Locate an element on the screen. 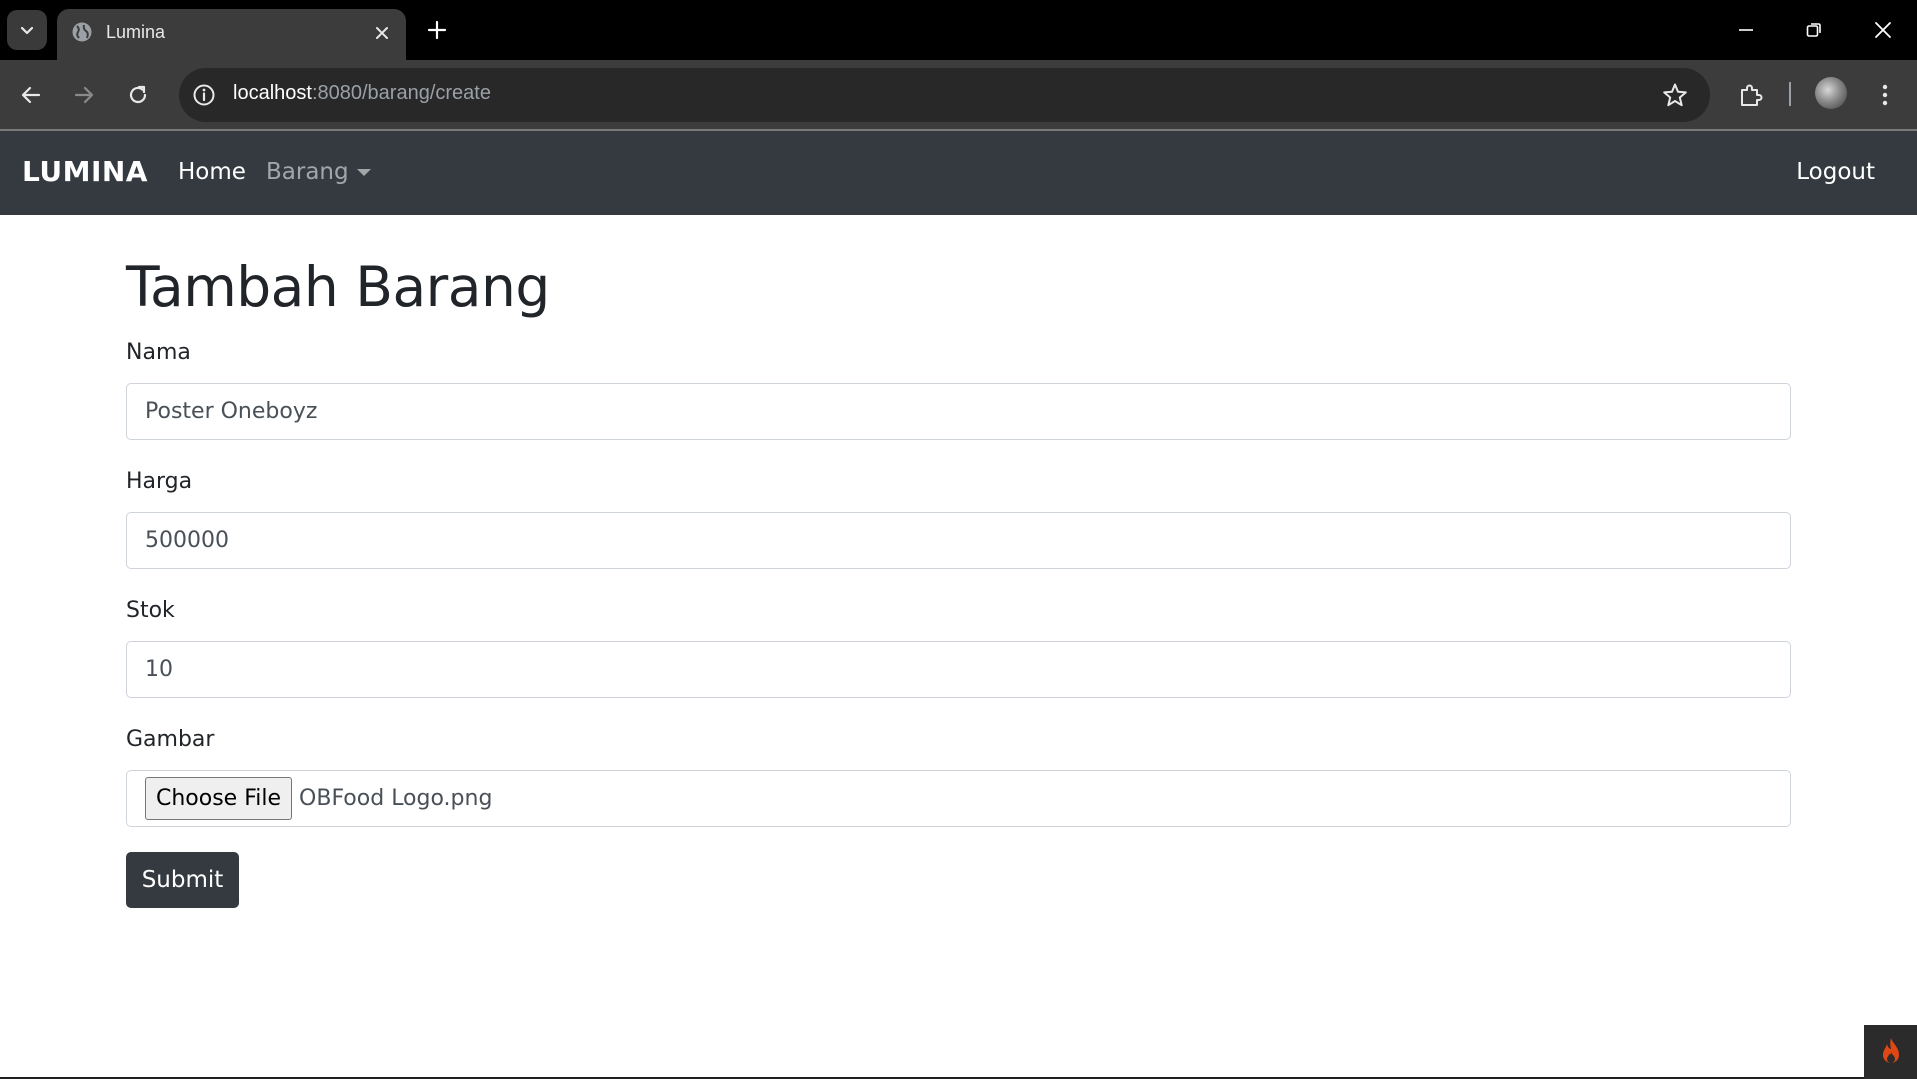  stok-label: Stok is located at coordinates (150, 610).